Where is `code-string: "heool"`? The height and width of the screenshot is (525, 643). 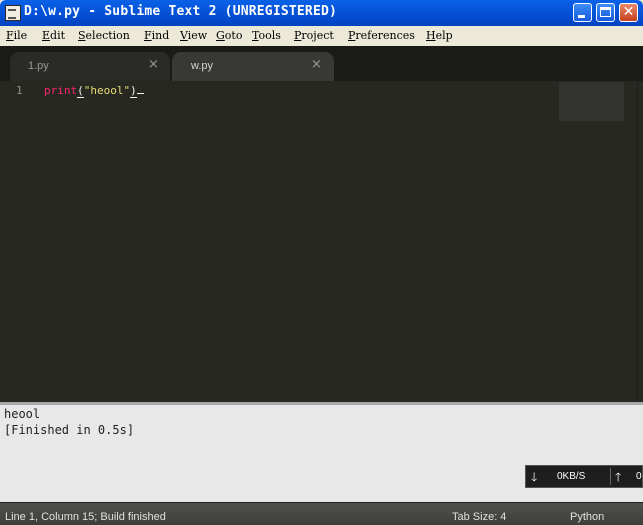 code-string: "heool" is located at coordinates (107, 90).